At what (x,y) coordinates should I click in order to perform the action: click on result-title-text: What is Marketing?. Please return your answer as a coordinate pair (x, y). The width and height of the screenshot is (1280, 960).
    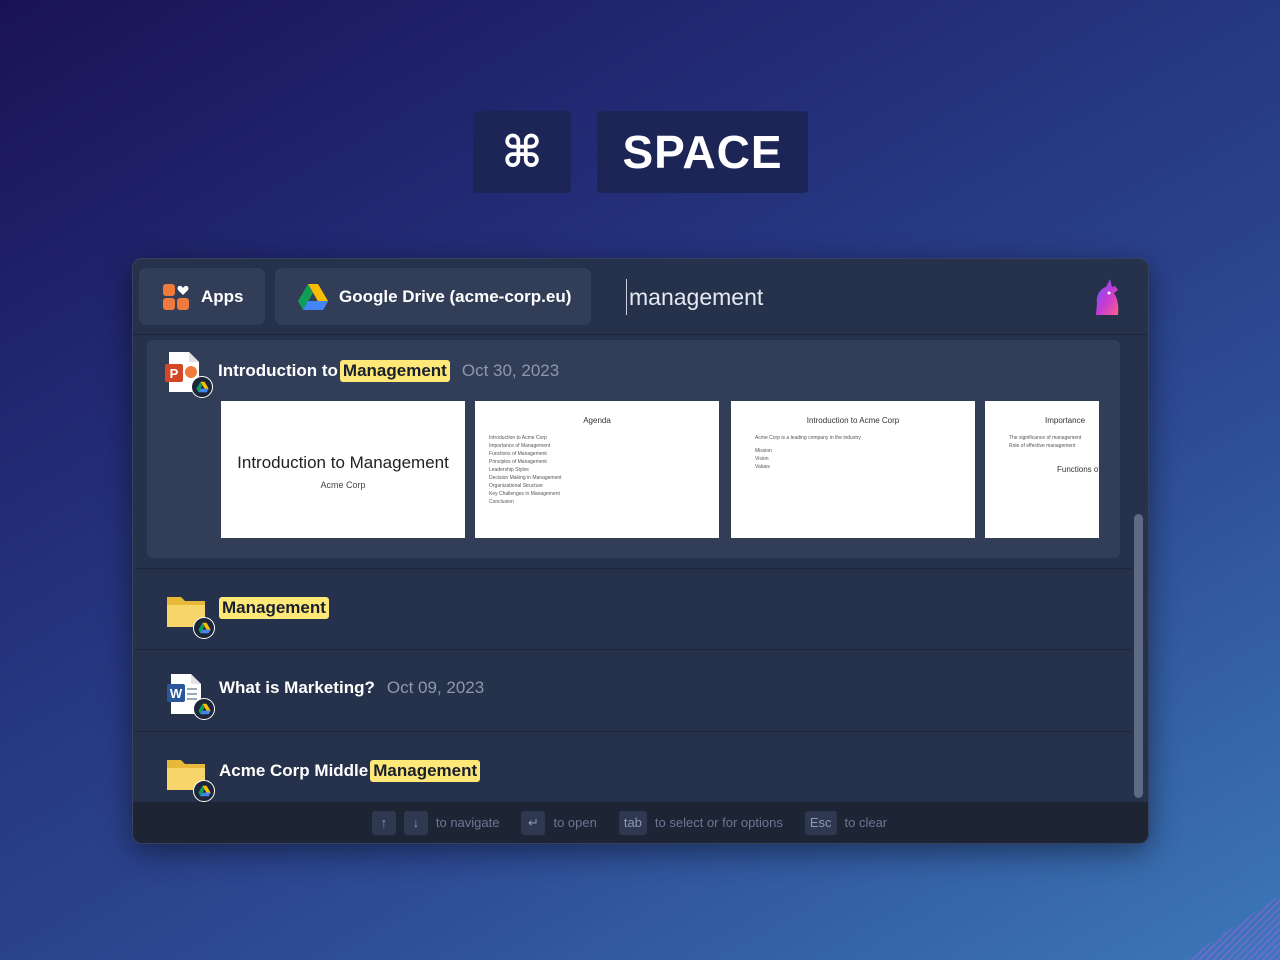
    Looking at the image, I should click on (297, 687).